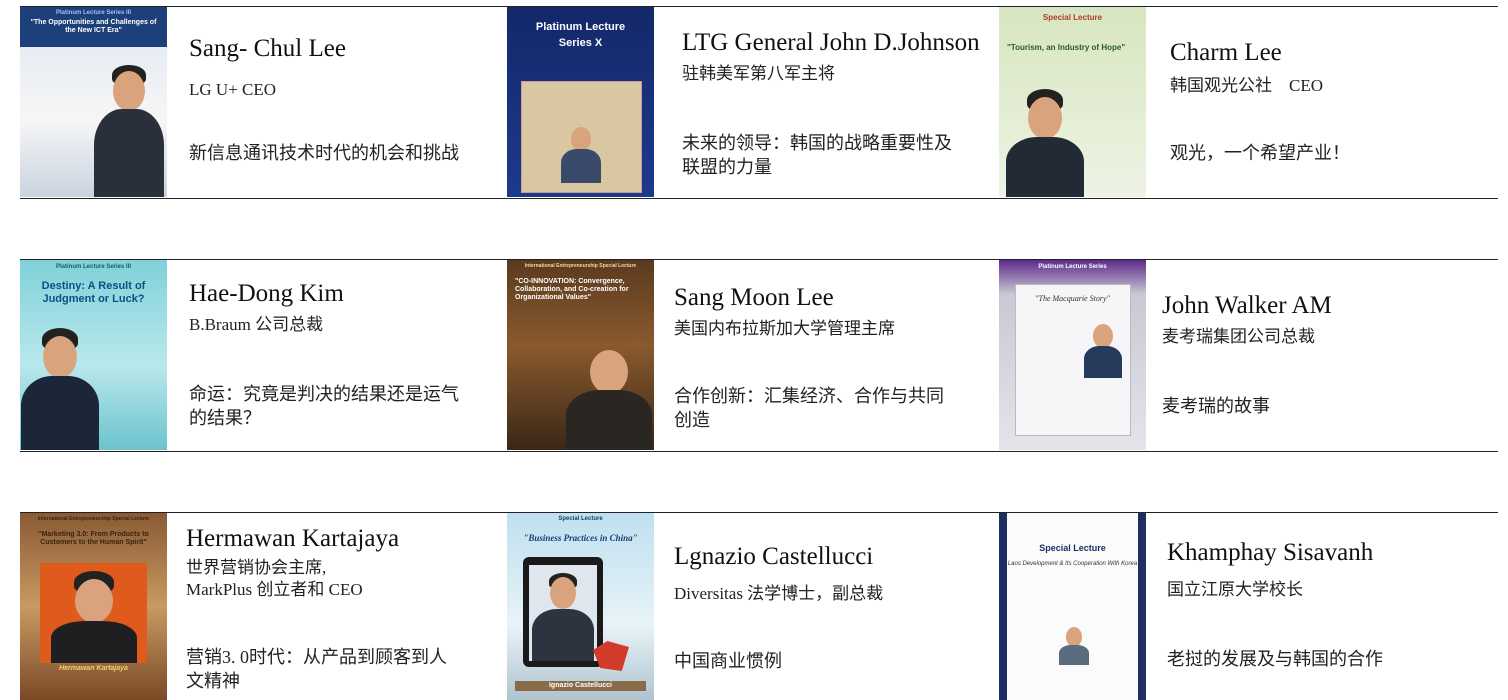 This screenshot has width=1508, height=700. What do you see at coordinates (580, 686) in the screenshot?
I see `poster-caption: Ignazio Castellucci` at bounding box center [580, 686].